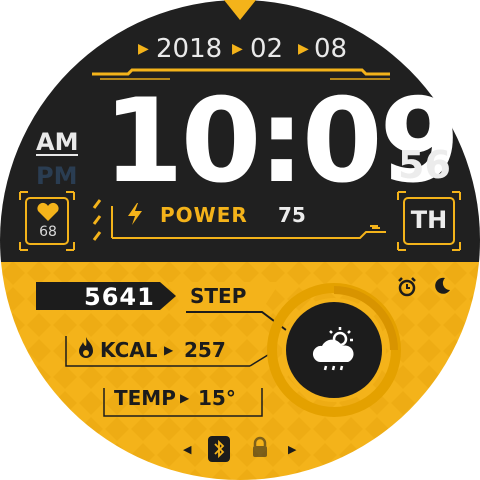  What do you see at coordinates (119, 297) in the screenshot?
I see `steps-value: 5641` at bounding box center [119, 297].